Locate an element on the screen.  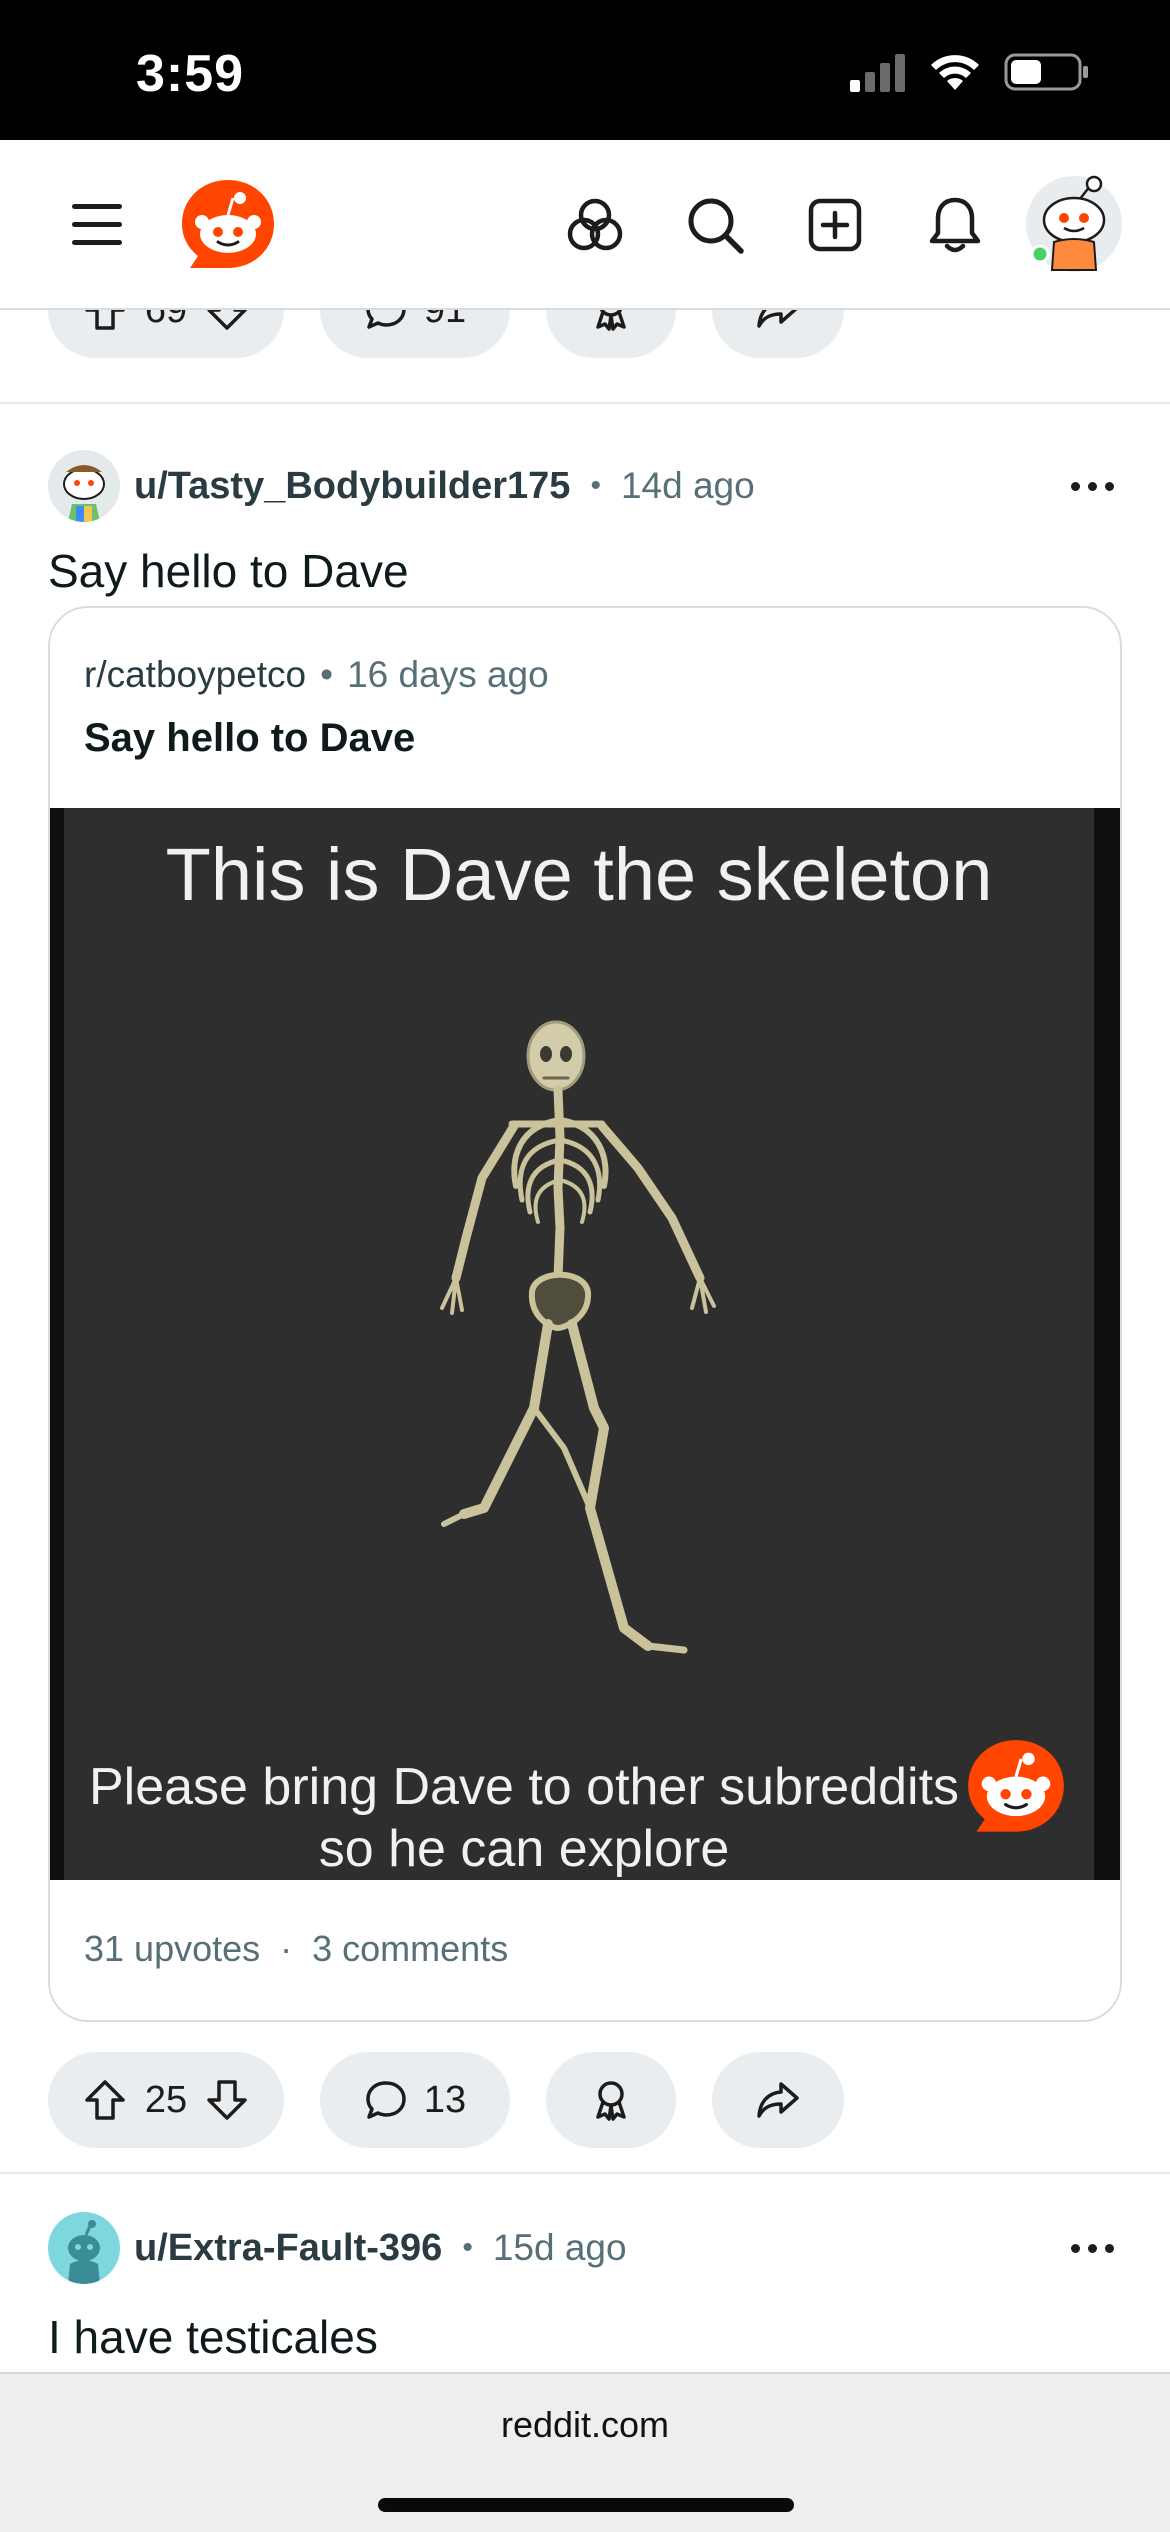
prev-comments-button: 91 is located at coordinates (415, 334).